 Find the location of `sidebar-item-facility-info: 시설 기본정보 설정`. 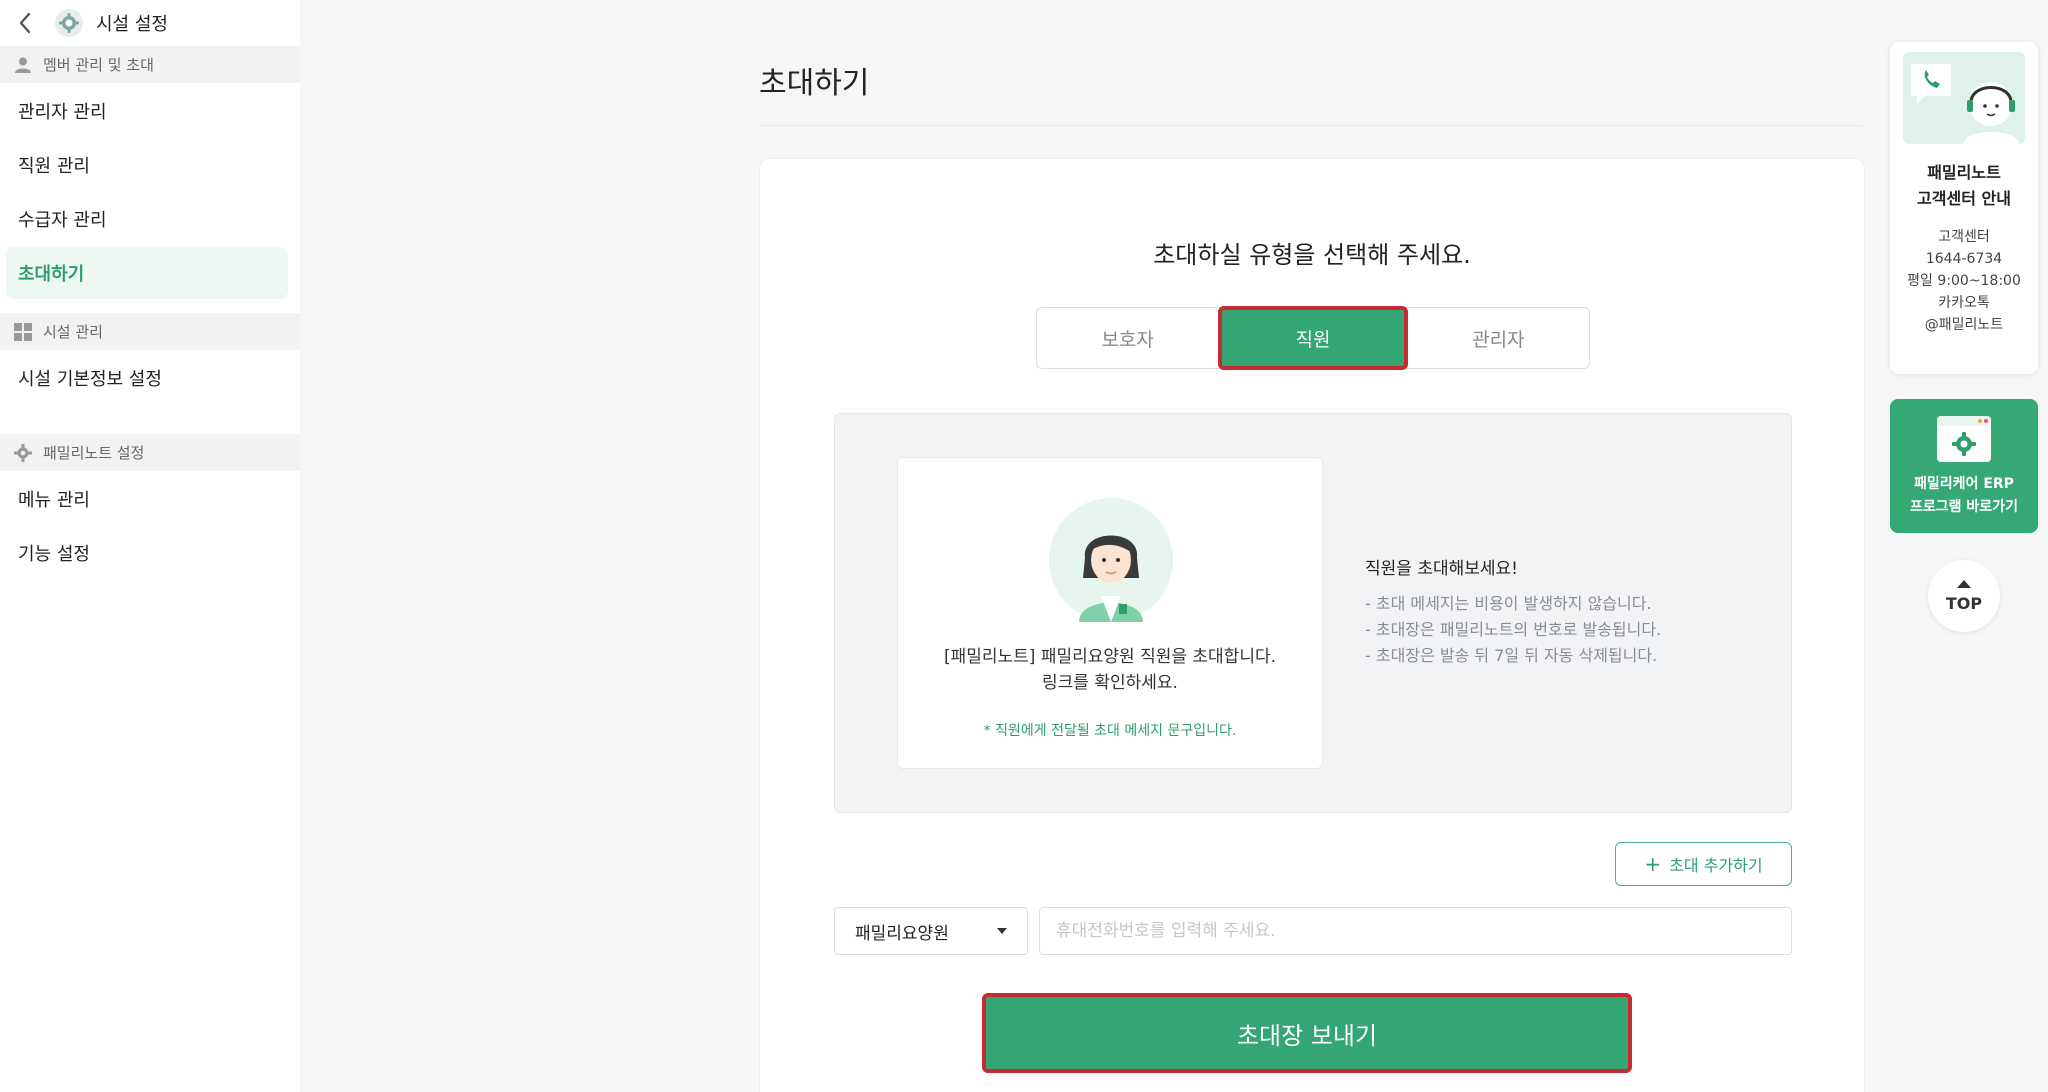

sidebar-item-facility-info: 시설 기본정보 설정 is located at coordinates (147, 378).